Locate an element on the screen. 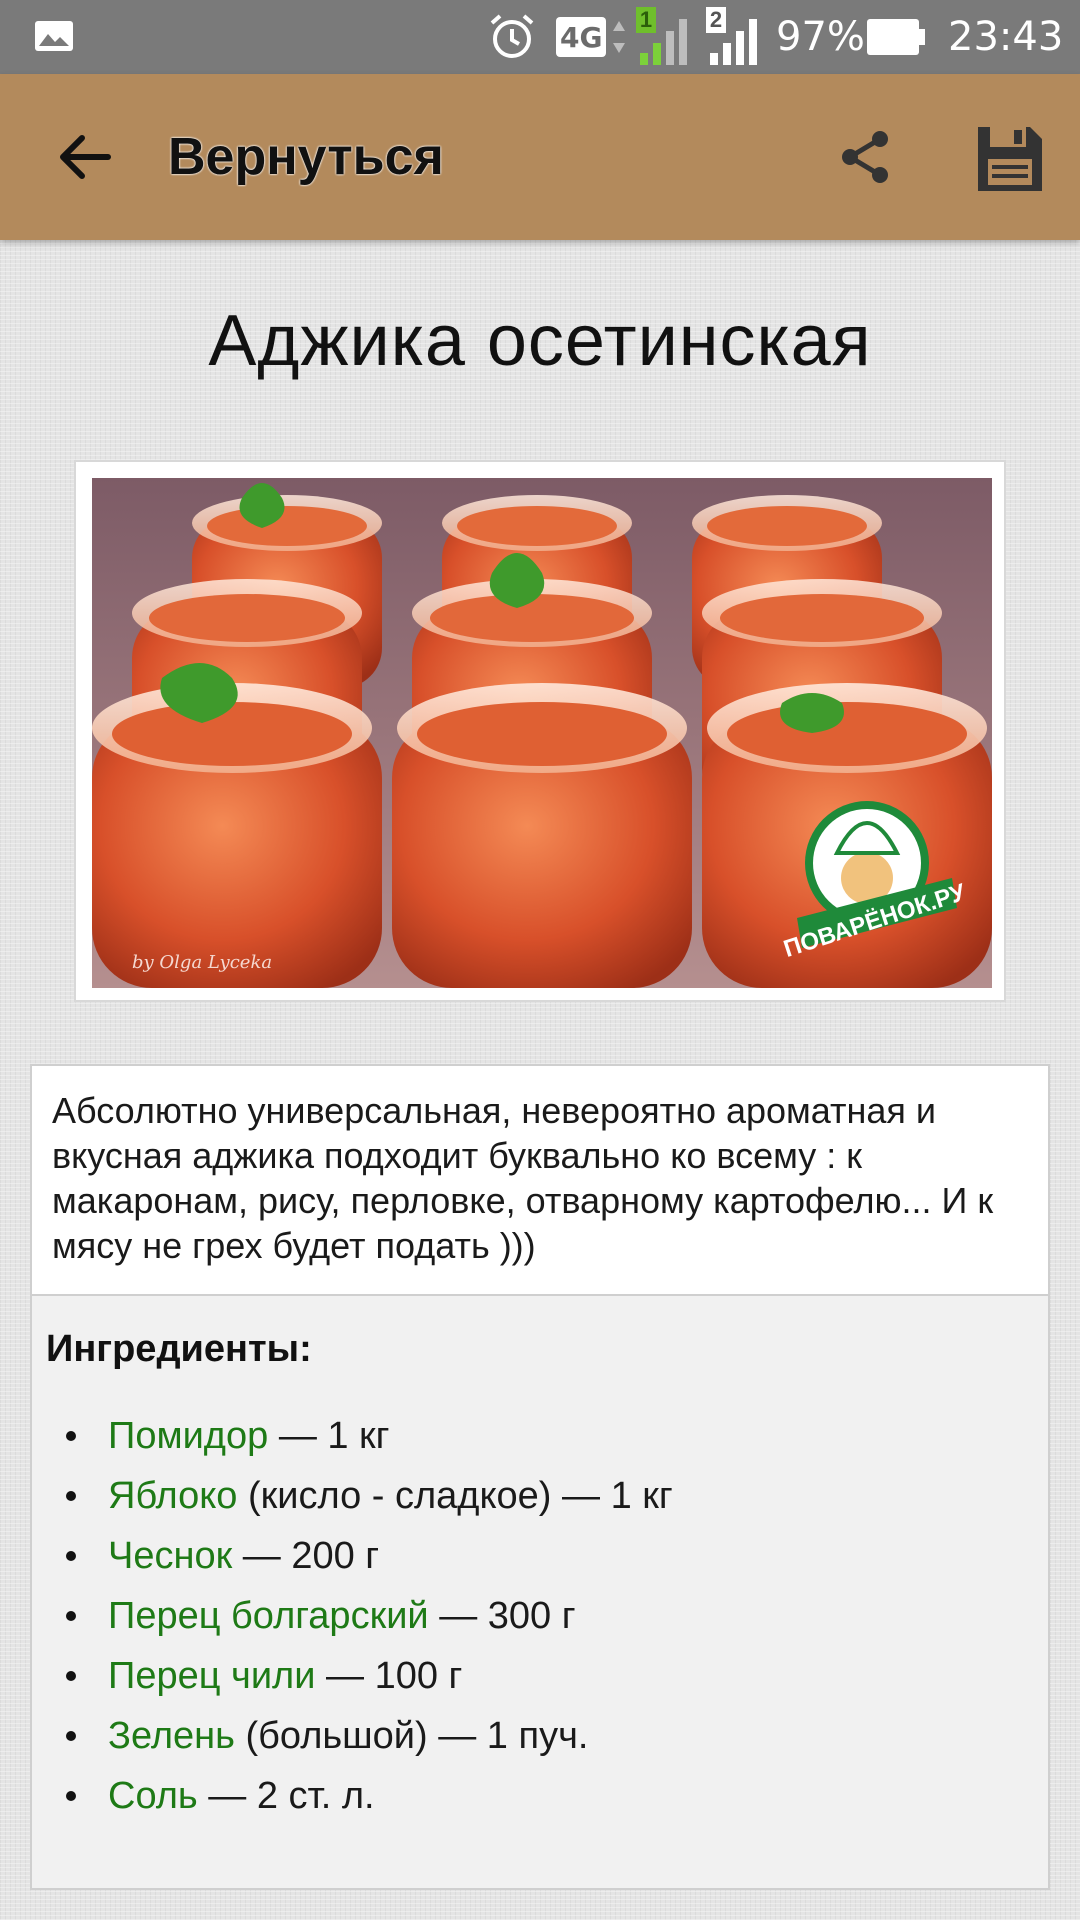  ingredient-item: Яблоко (кисло - сладкое) — 1 кг is located at coordinates (532, 1496).